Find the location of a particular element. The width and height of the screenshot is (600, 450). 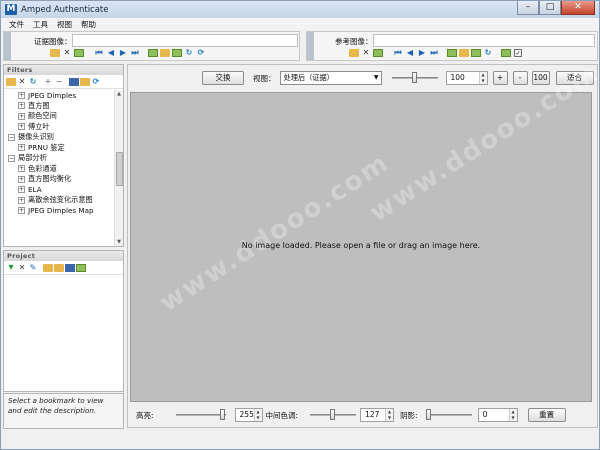

scroll-up-icon: ▲ is located at coordinates (119, 94).